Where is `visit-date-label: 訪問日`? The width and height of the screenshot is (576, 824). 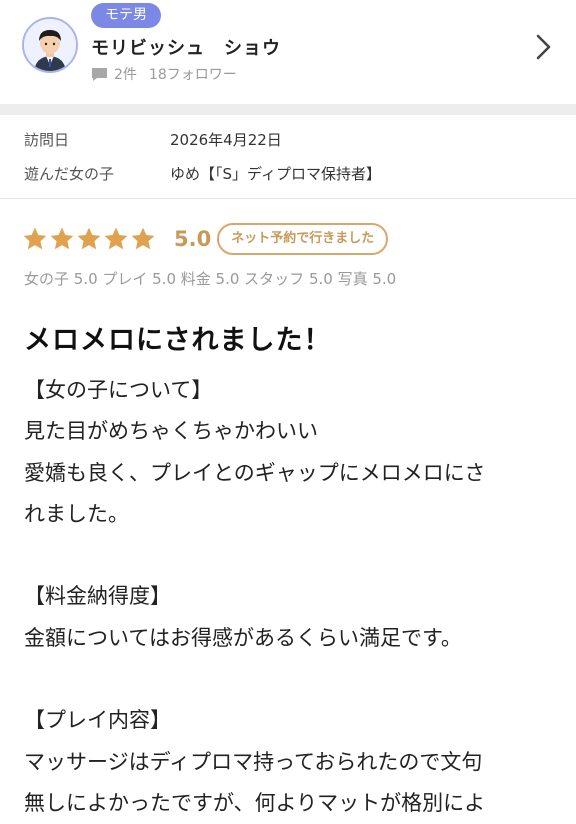 visit-date-label: 訪問日 is located at coordinates (47, 140).